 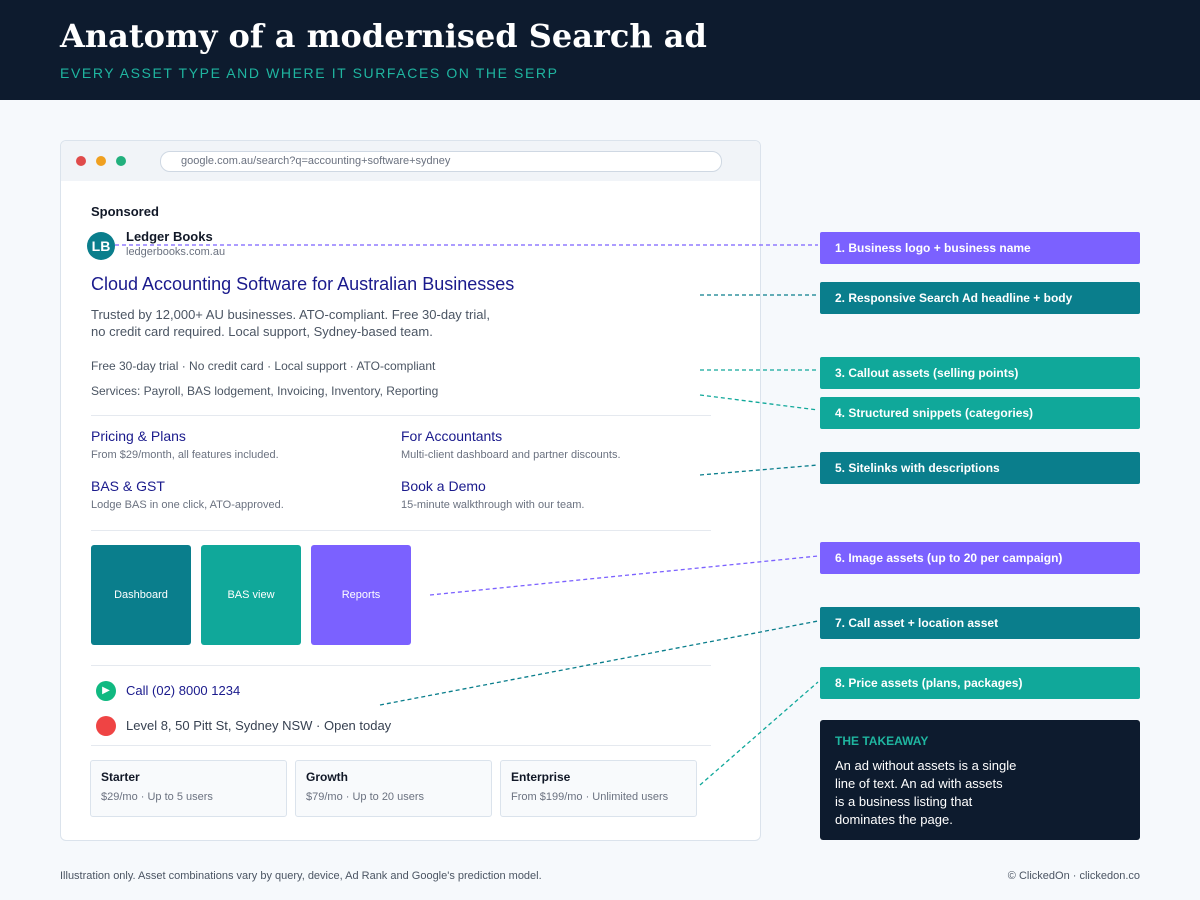 What do you see at coordinates (919, 783) in the screenshot?
I see `takeaway-line: line of text. An ad with assets` at bounding box center [919, 783].